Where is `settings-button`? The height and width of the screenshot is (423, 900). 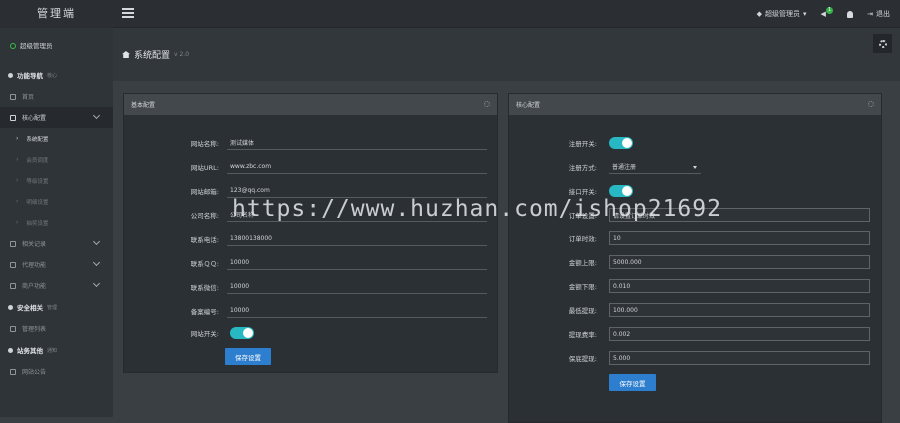
settings-button is located at coordinates (882, 43).